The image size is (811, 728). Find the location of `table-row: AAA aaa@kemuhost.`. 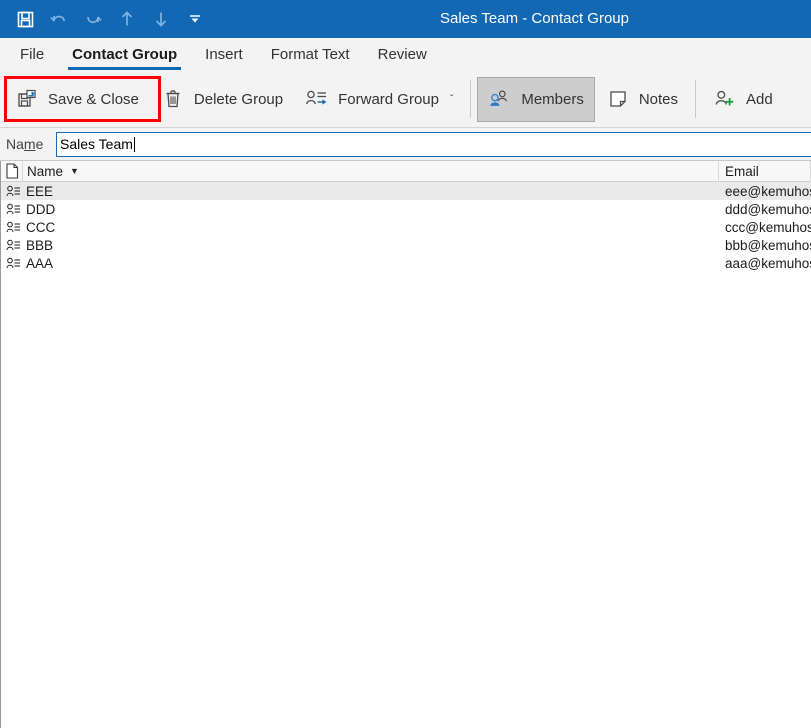

table-row: AAA aaa@kemuhost. is located at coordinates (406, 263).